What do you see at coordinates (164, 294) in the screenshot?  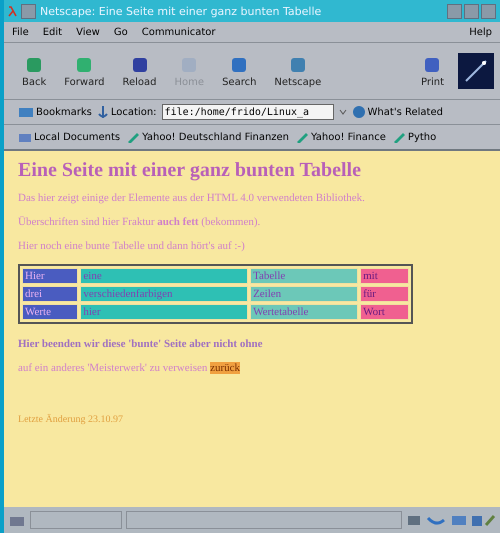 I see `table-cell: verschiedenfarbigen` at bounding box center [164, 294].